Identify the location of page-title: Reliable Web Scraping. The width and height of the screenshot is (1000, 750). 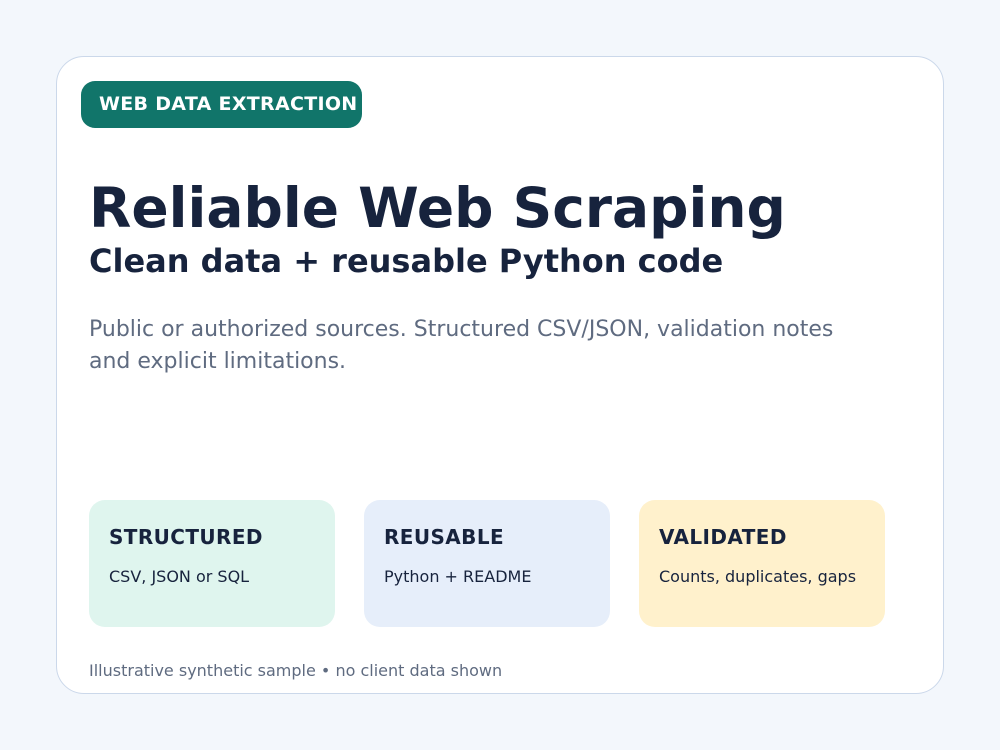
(437, 208).